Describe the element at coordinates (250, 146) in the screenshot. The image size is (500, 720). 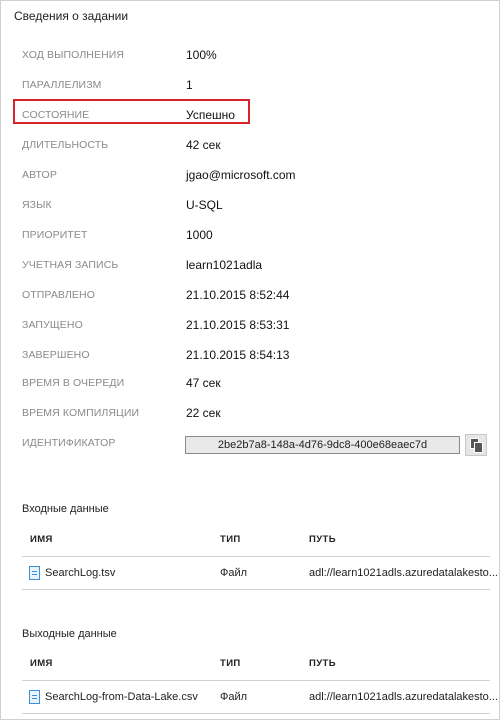
I see `property-row-duration: ДЛИТЕЛЬНОСТЬ 42 сек` at that location.